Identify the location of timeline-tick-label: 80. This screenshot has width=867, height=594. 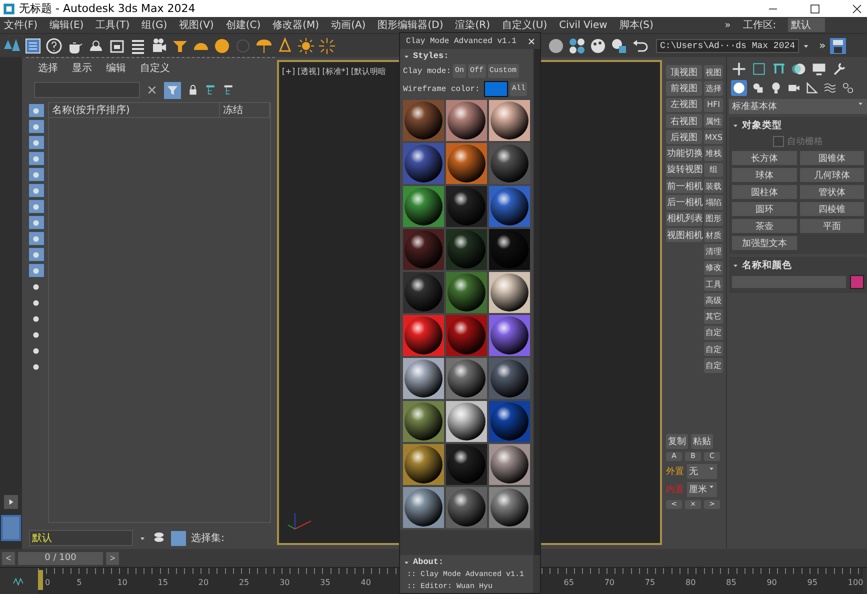
(692, 583).